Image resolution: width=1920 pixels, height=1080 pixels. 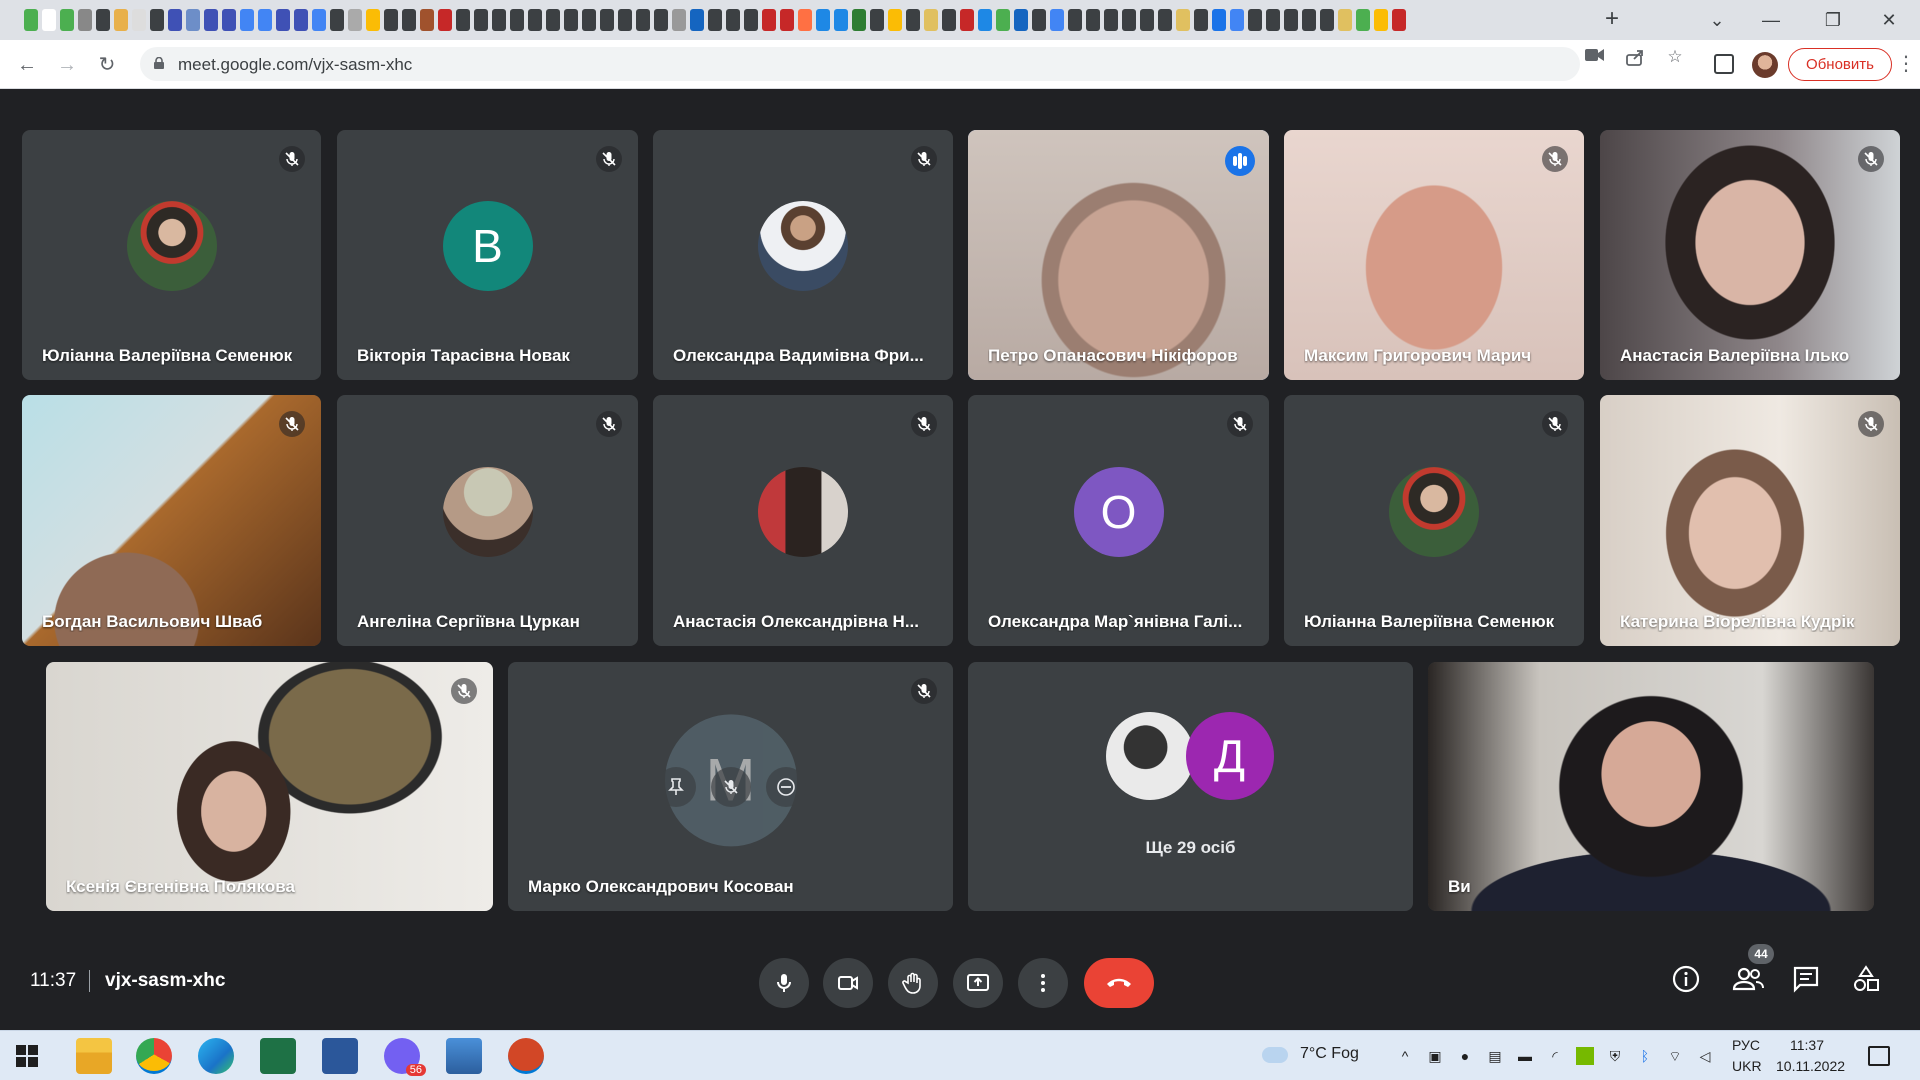 I want to click on powerpoint-icon, so click(x=526, y=1056).